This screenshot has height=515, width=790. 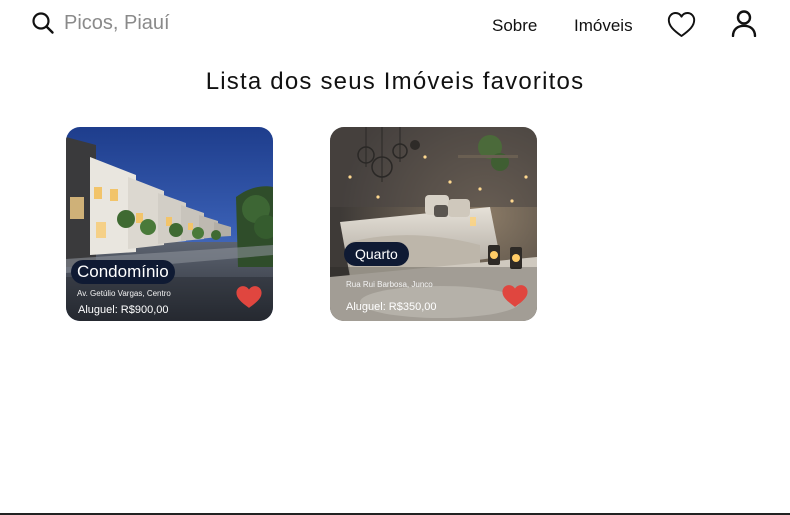 I want to click on property-address: Av. Getúlio Vargas, Centro, so click(x=124, y=293).